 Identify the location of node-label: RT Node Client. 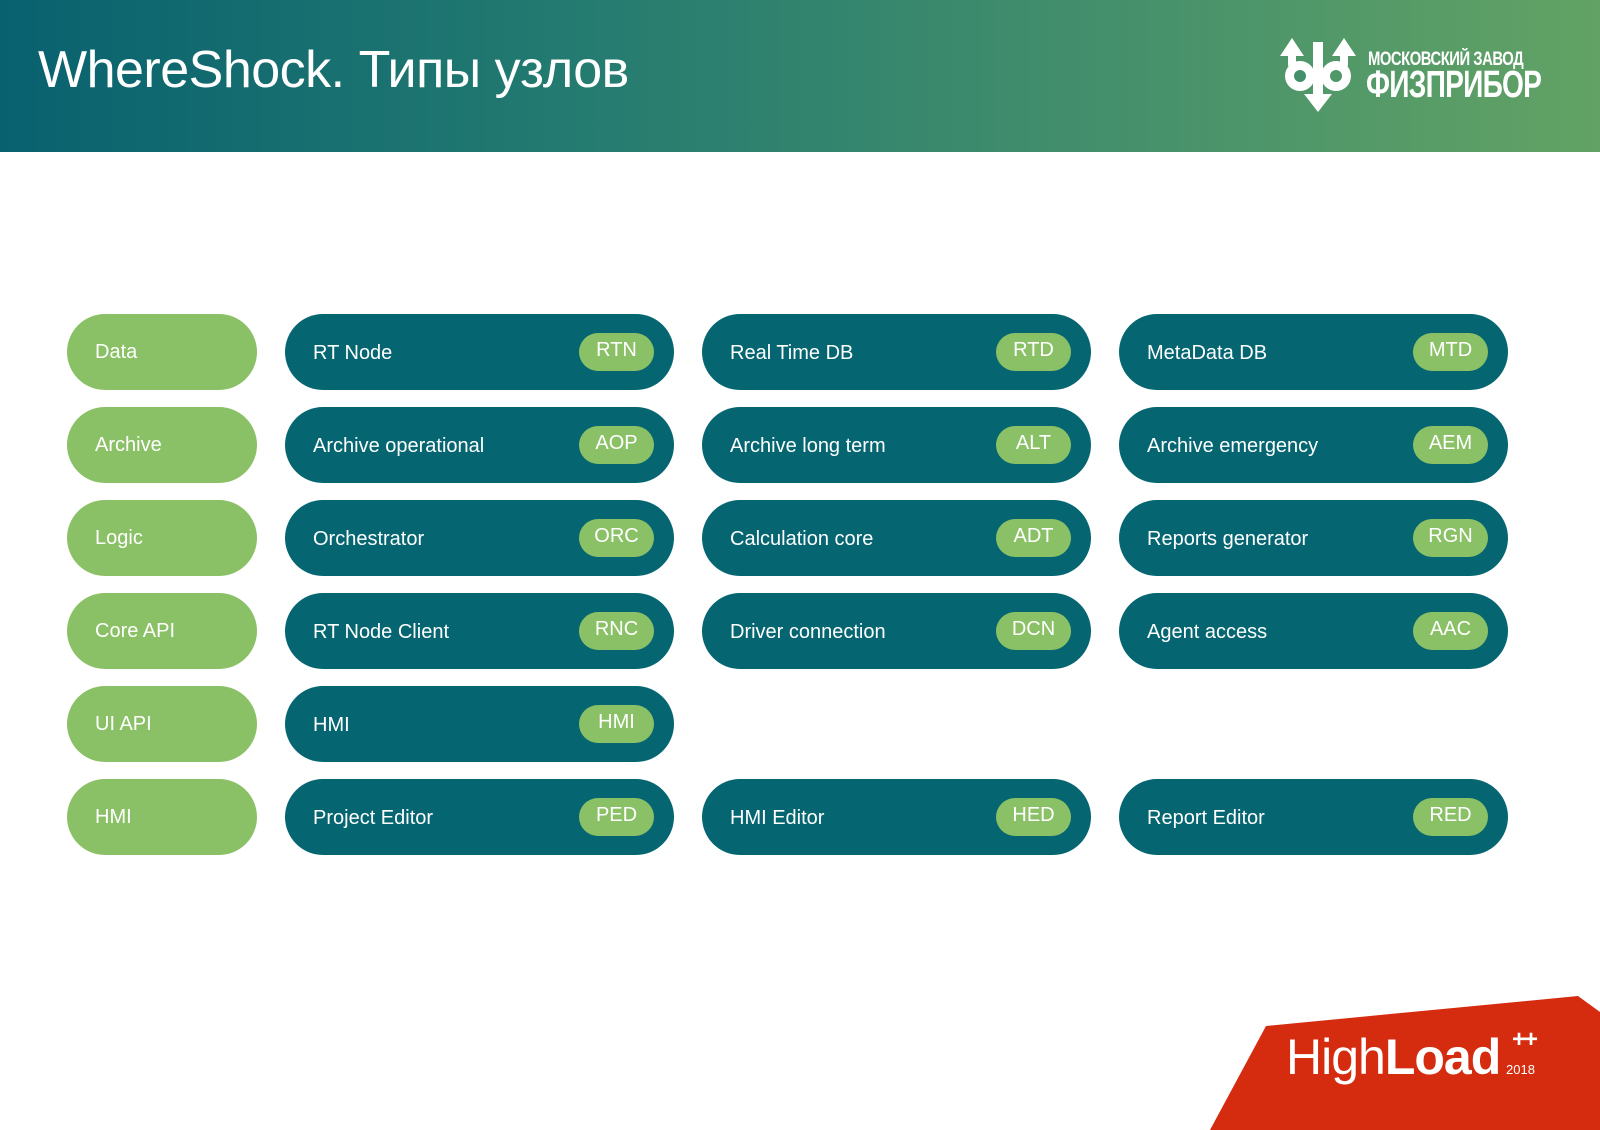
(381, 632).